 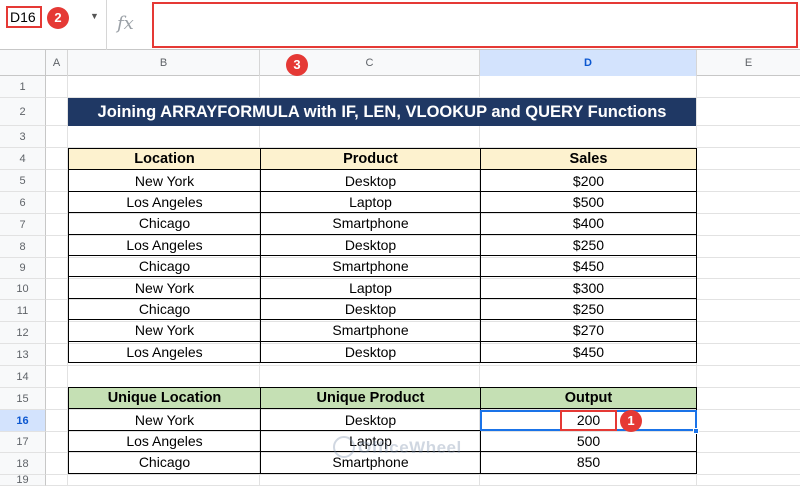 What do you see at coordinates (588, 63) in the screenshot?
I see `column-header-d: D` at bounding box center [588, 63].